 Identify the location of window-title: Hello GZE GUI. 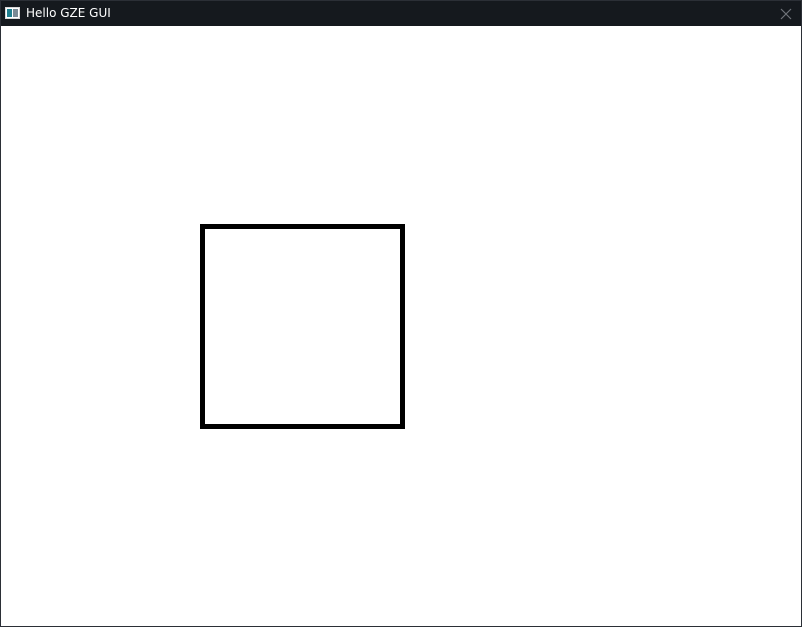
(68, 13).